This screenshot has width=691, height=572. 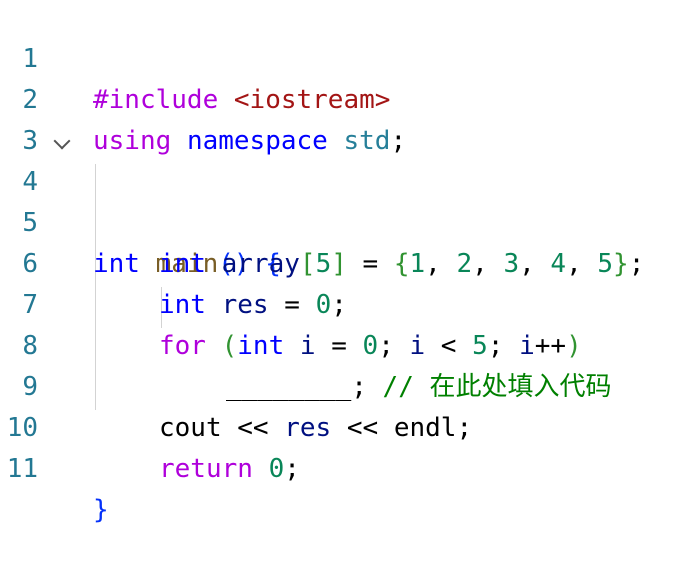 What do you see at coordinates (276, 469) in the screenshot?
I see `number: 0` at bounding box center [276, 469].